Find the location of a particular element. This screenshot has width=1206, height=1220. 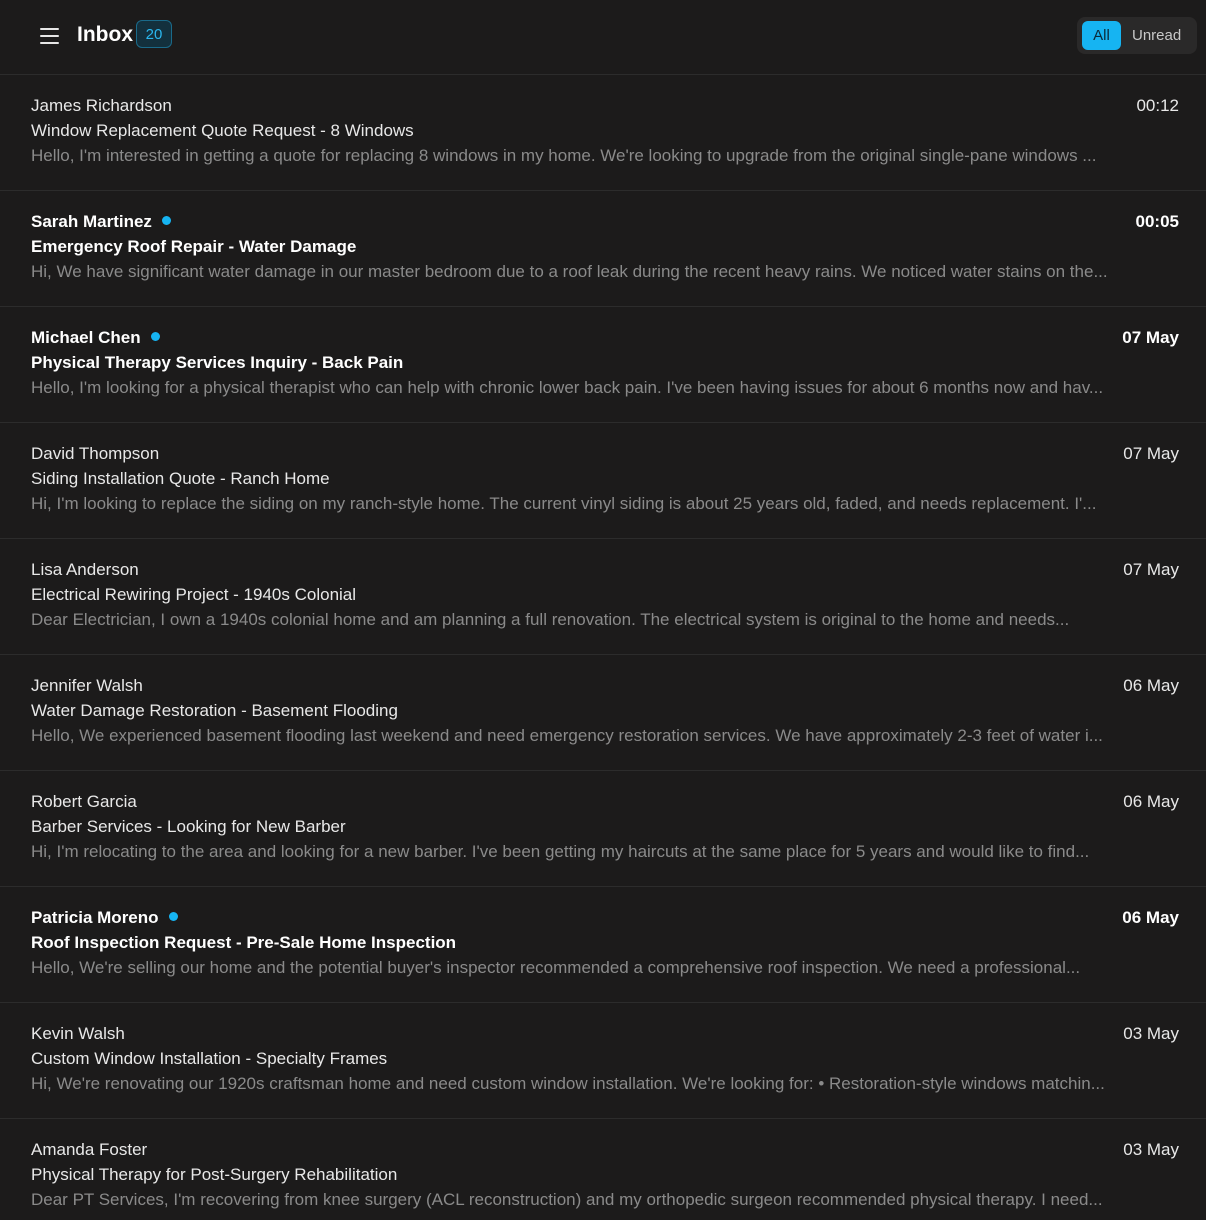

message-sender: Amanda Foster is located at coordinates (89, 1149).